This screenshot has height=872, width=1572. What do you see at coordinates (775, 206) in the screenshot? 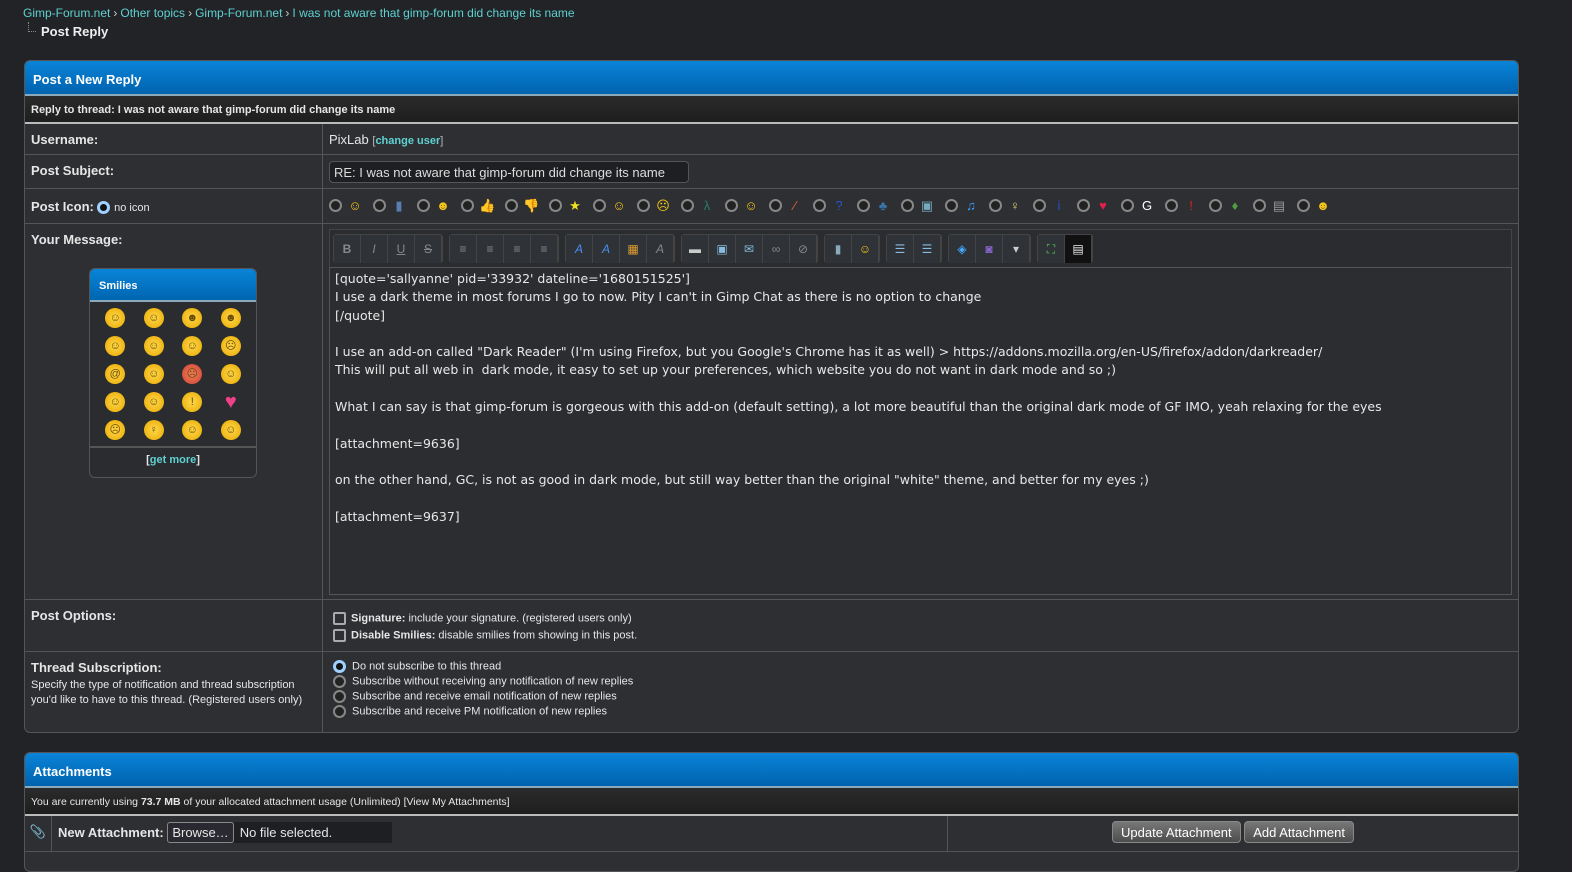
I see `post-icon-radio-rainbow` at bounding box center [775, 206].